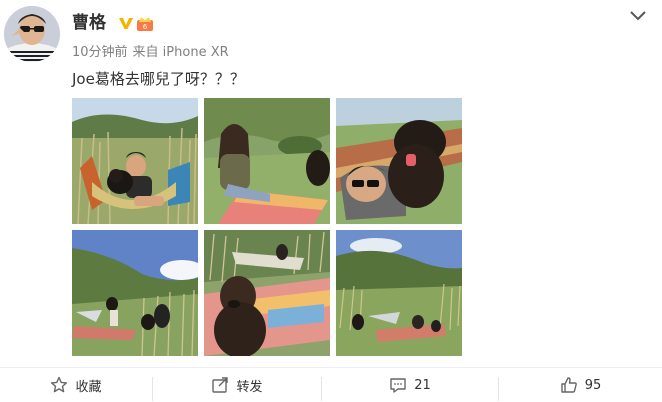  What do you see at coordinates (59, 384) in the screenshot?
I see `star-icon` at bounding box center [59, 384].